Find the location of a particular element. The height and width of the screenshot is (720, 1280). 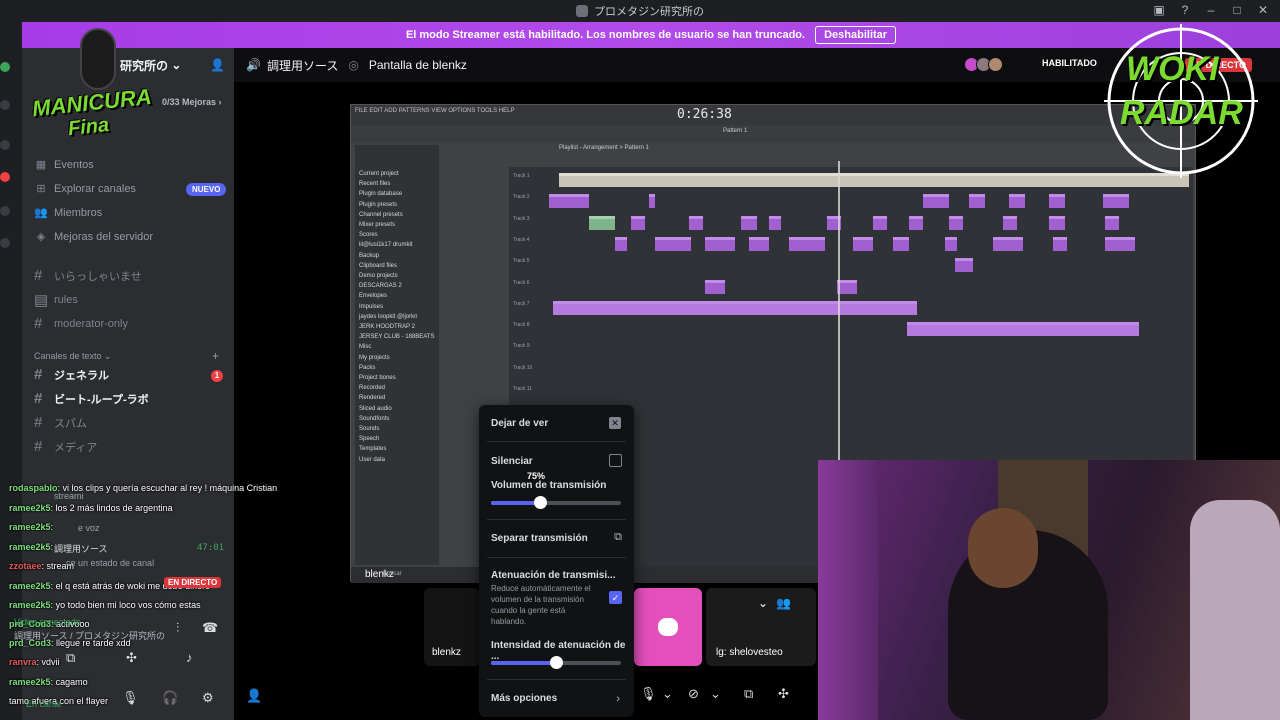

track-label: Track 11 is located at coordinates (522, 389).